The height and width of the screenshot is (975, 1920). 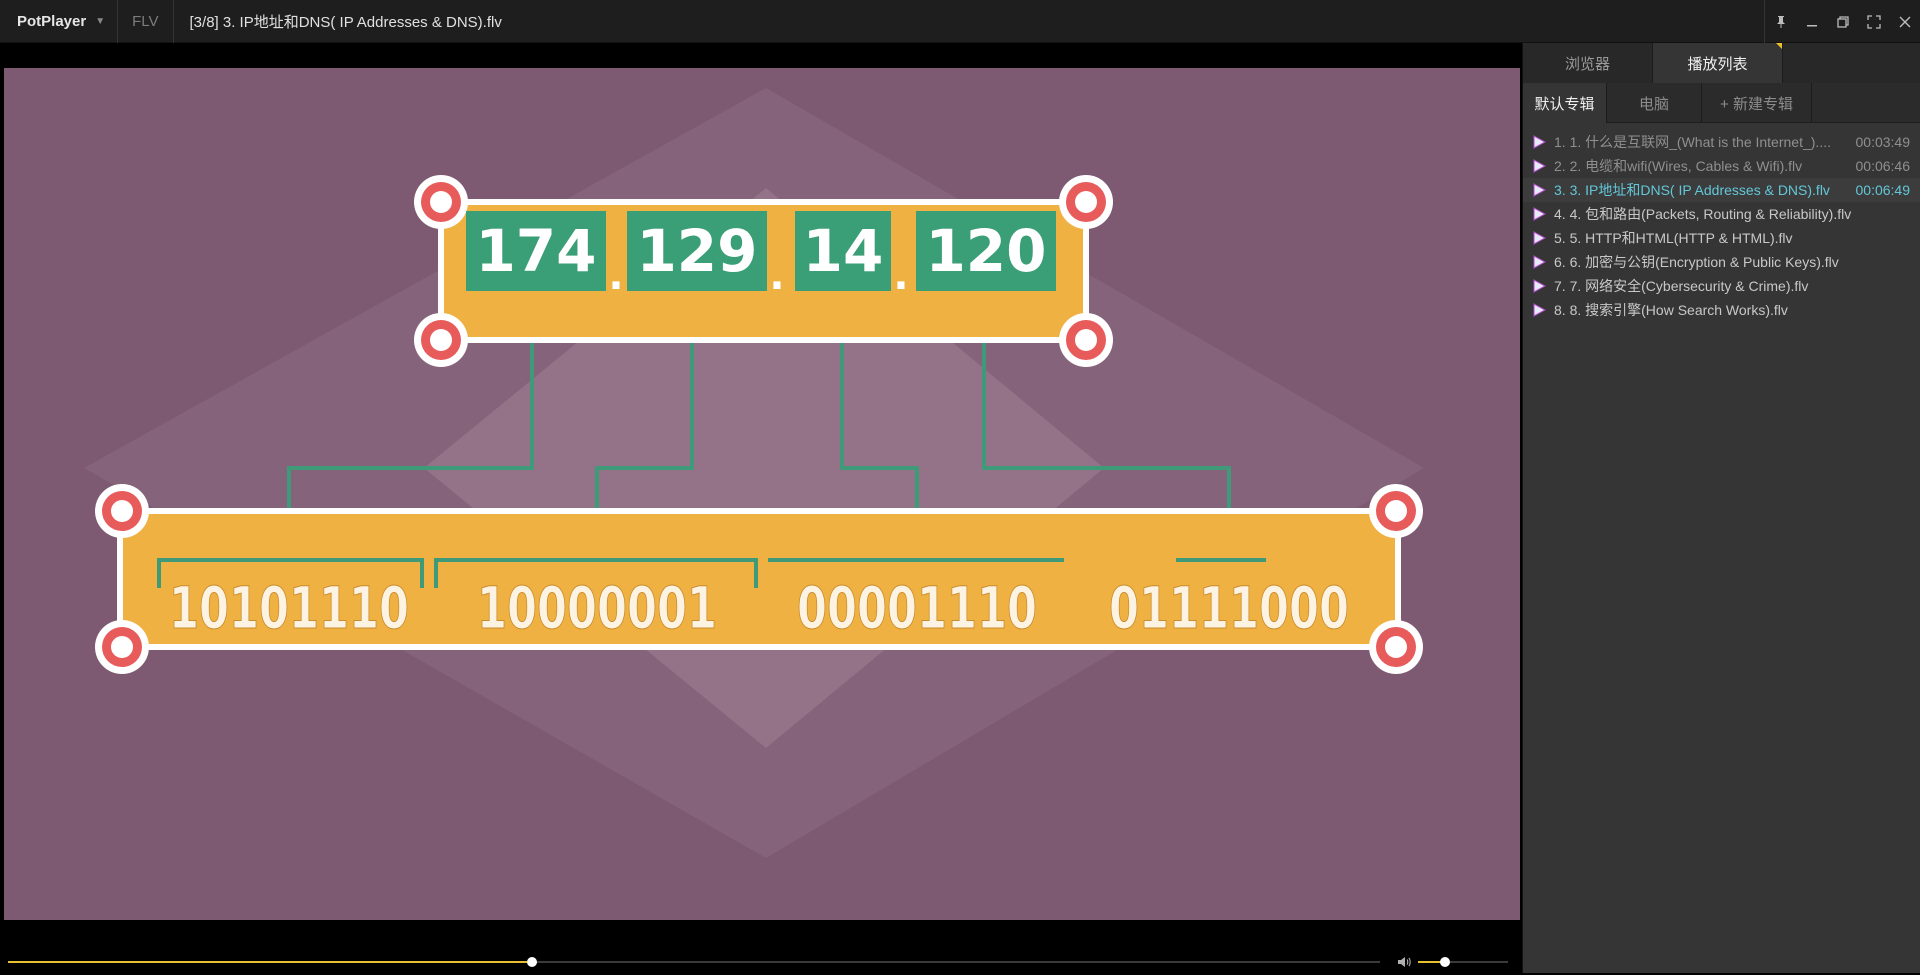 What do you see at coordinates (1779, 46) in the screenshot?
I see `tab-corner-marker` at bounding box center [1779, 46].